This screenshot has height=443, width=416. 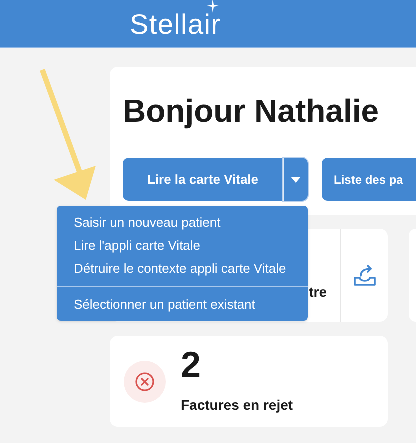 What do you see at coordinates (203, 179) in the screenshot?
I see `read-card-button: Lire la carte Vitale` at bounding box center [203, 179].